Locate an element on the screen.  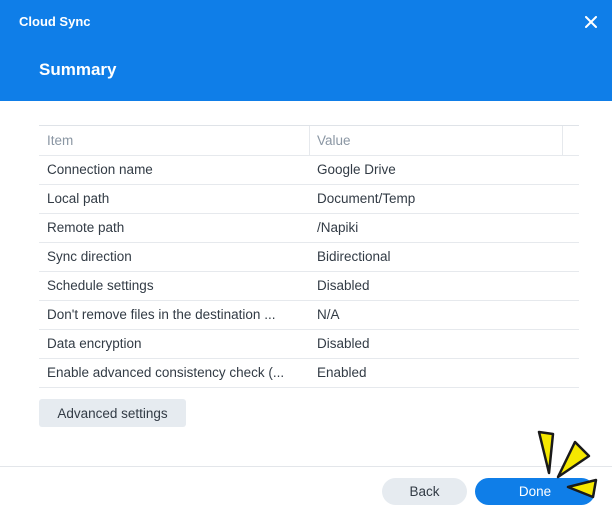
row-item-label: Sync direction is located at coordinates (89, 256).